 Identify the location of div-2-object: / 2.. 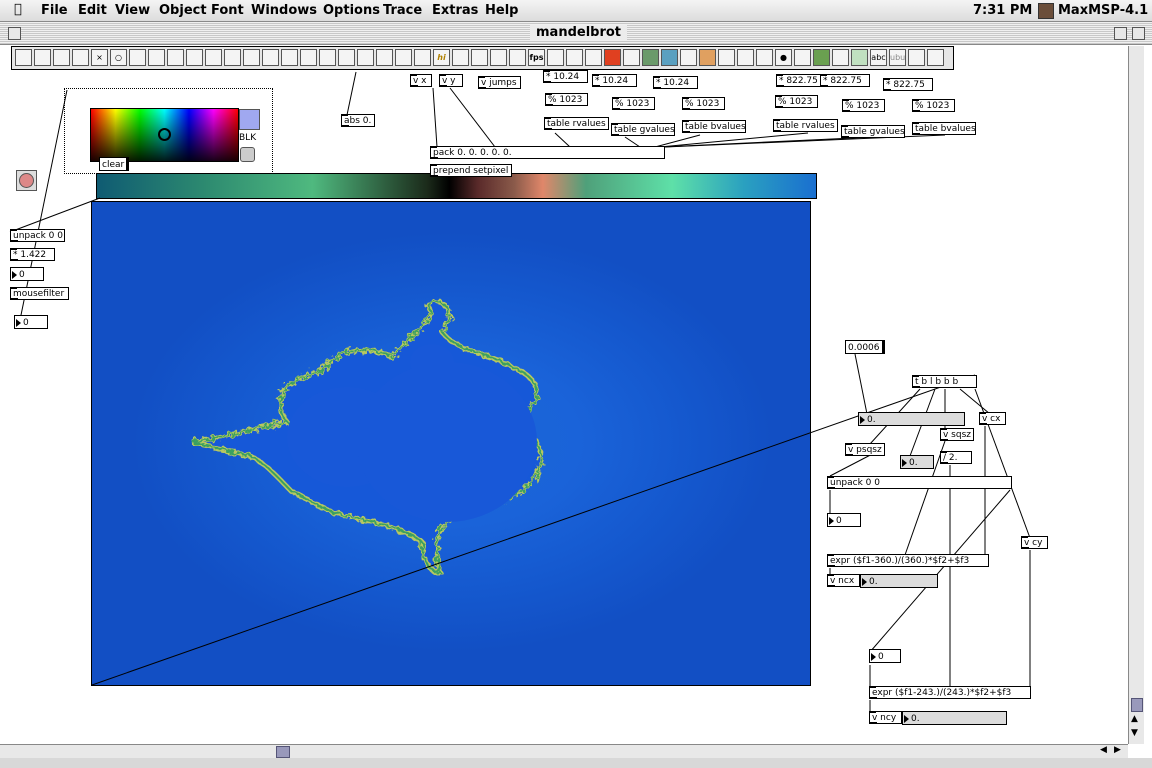
(956, 457).